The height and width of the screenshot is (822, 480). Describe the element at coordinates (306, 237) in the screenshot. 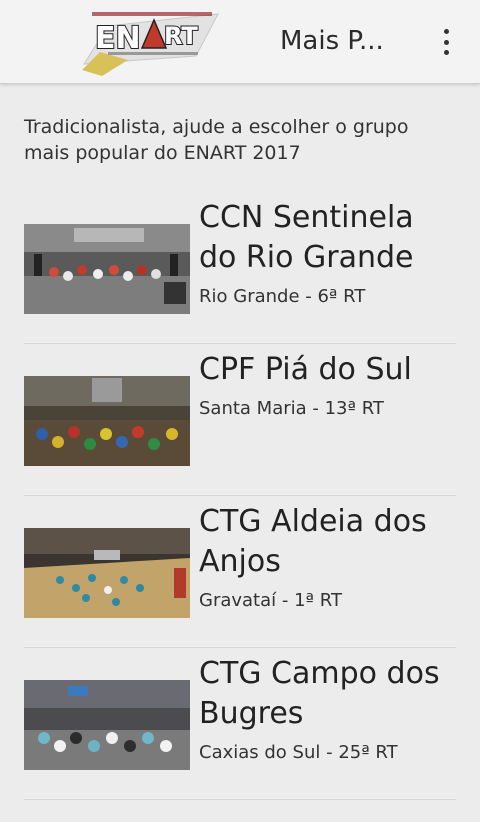

I see `group-name: CCN Sentinela do Rio Grande` at that location.